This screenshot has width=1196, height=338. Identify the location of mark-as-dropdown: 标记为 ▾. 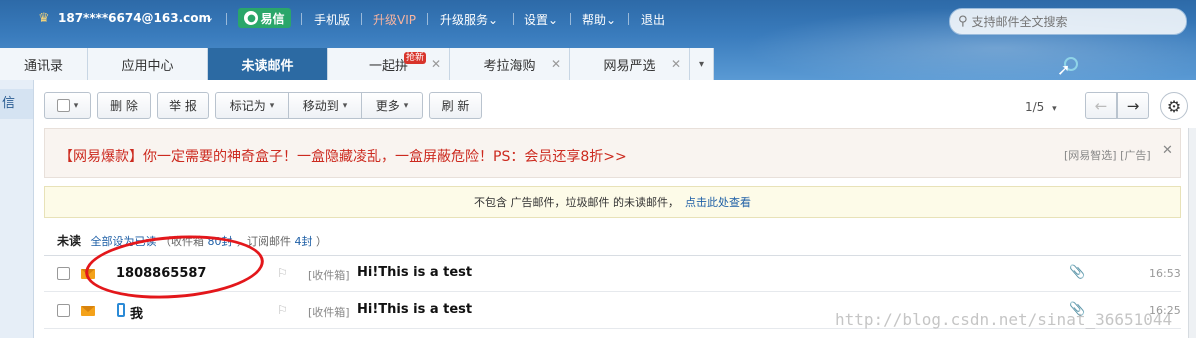
(252, 105).